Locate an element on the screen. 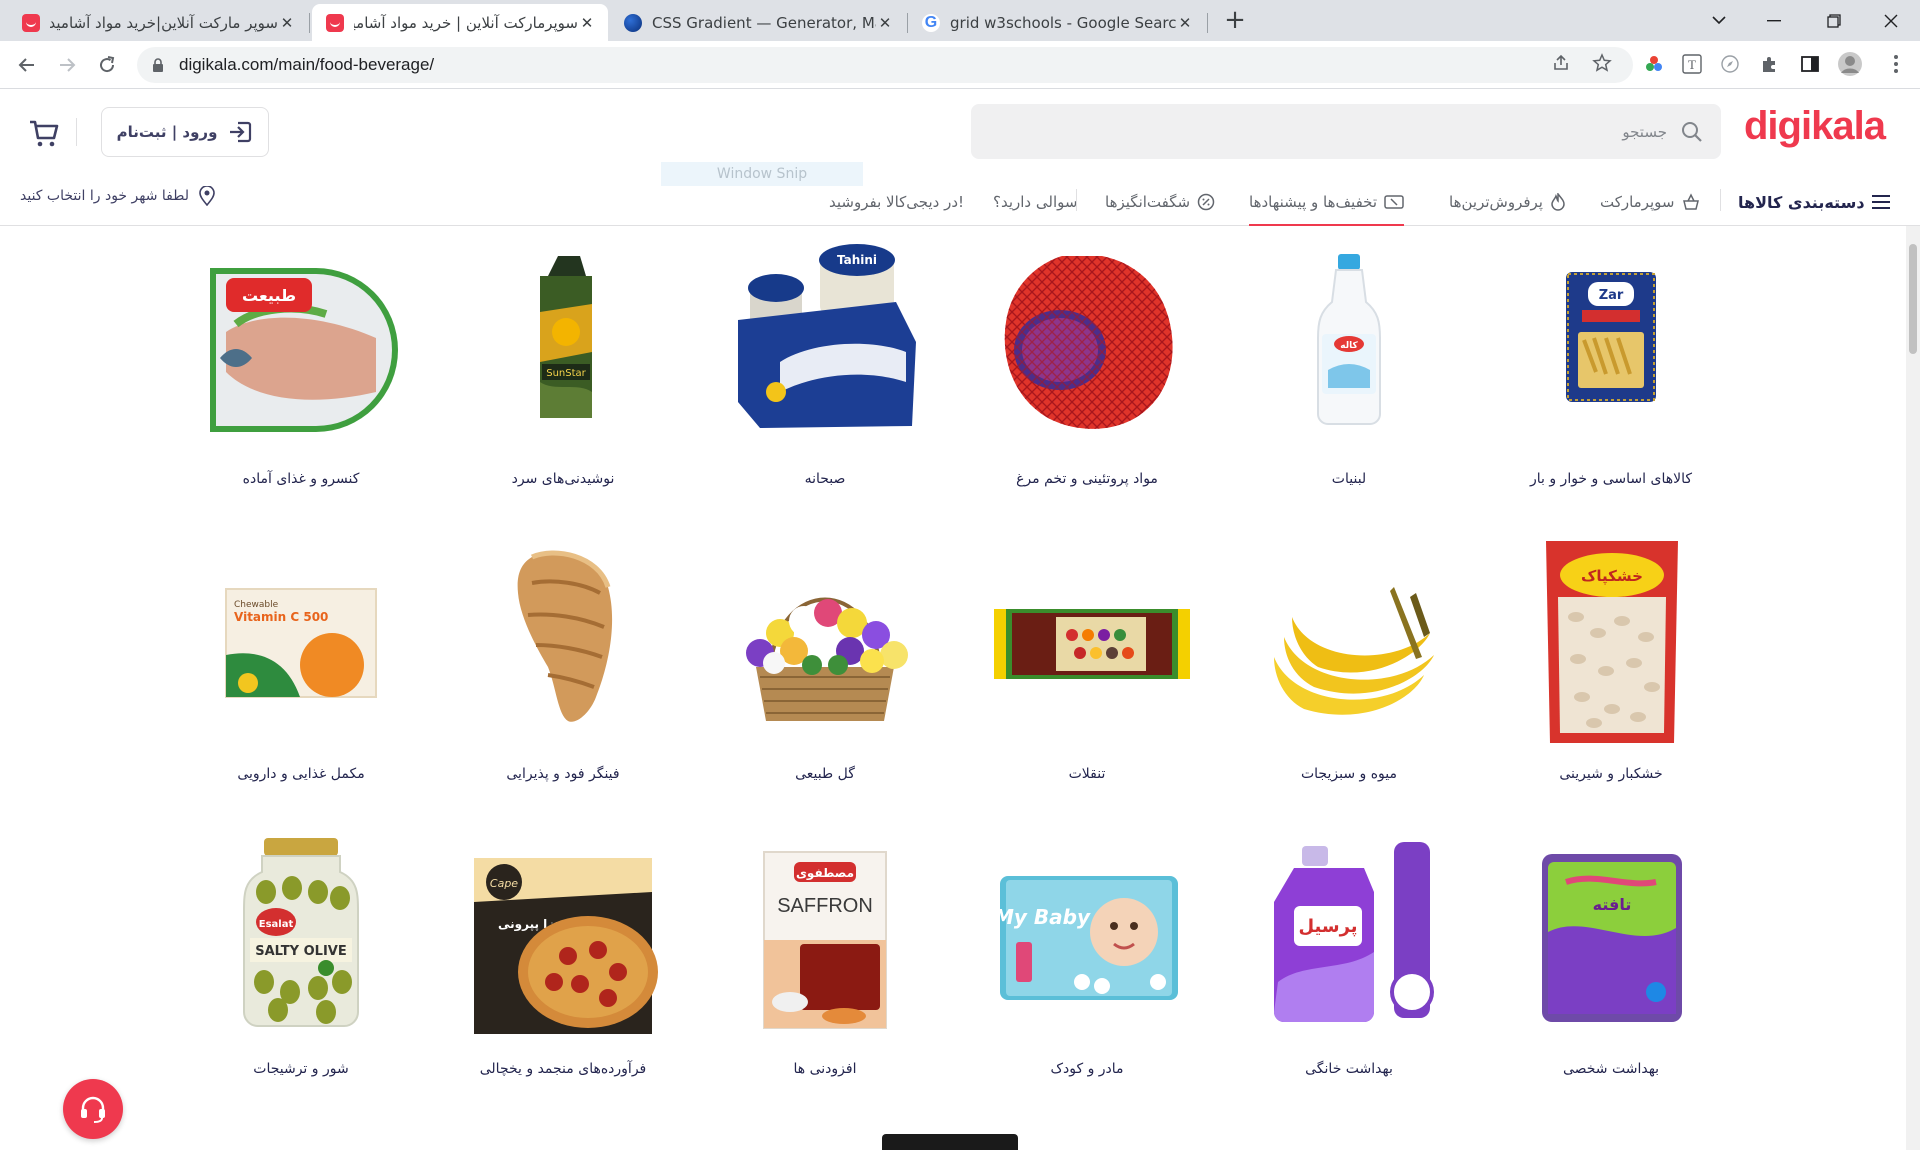  color-picker-extension-icon is located at coordinates (1654, 64).